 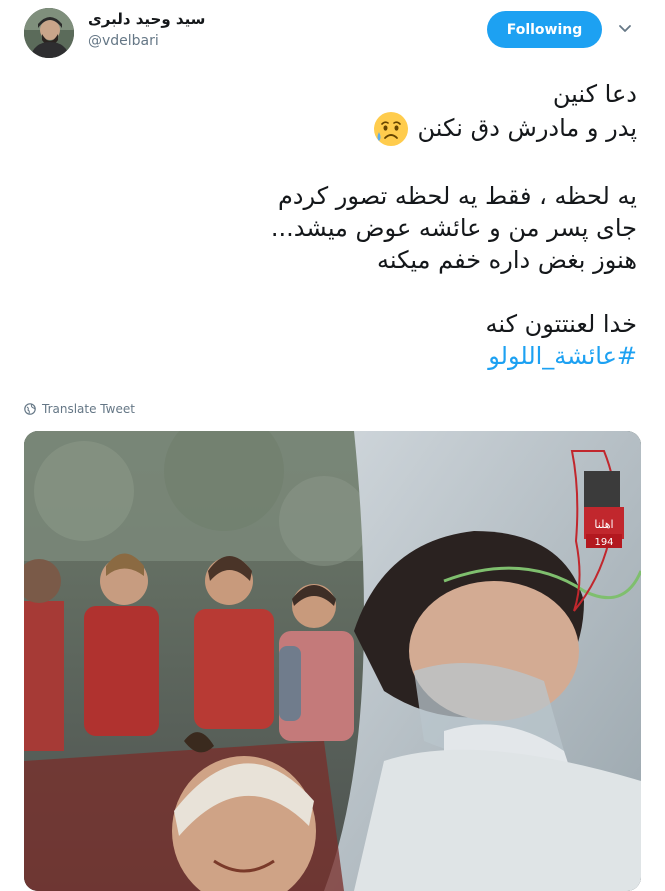 I want to click on tweet-line: هنوز بغض داره خفم میکنه, so click(x=507, y=260).